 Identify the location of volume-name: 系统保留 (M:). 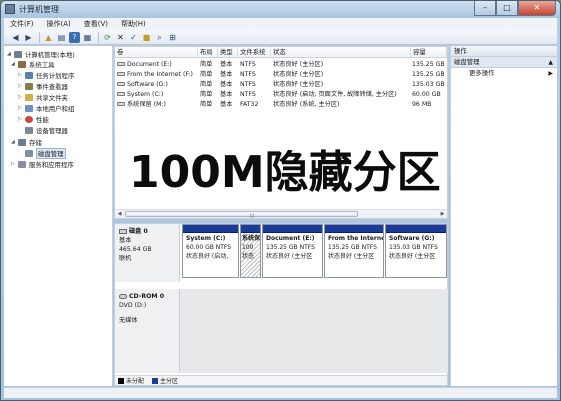
(146, 104).